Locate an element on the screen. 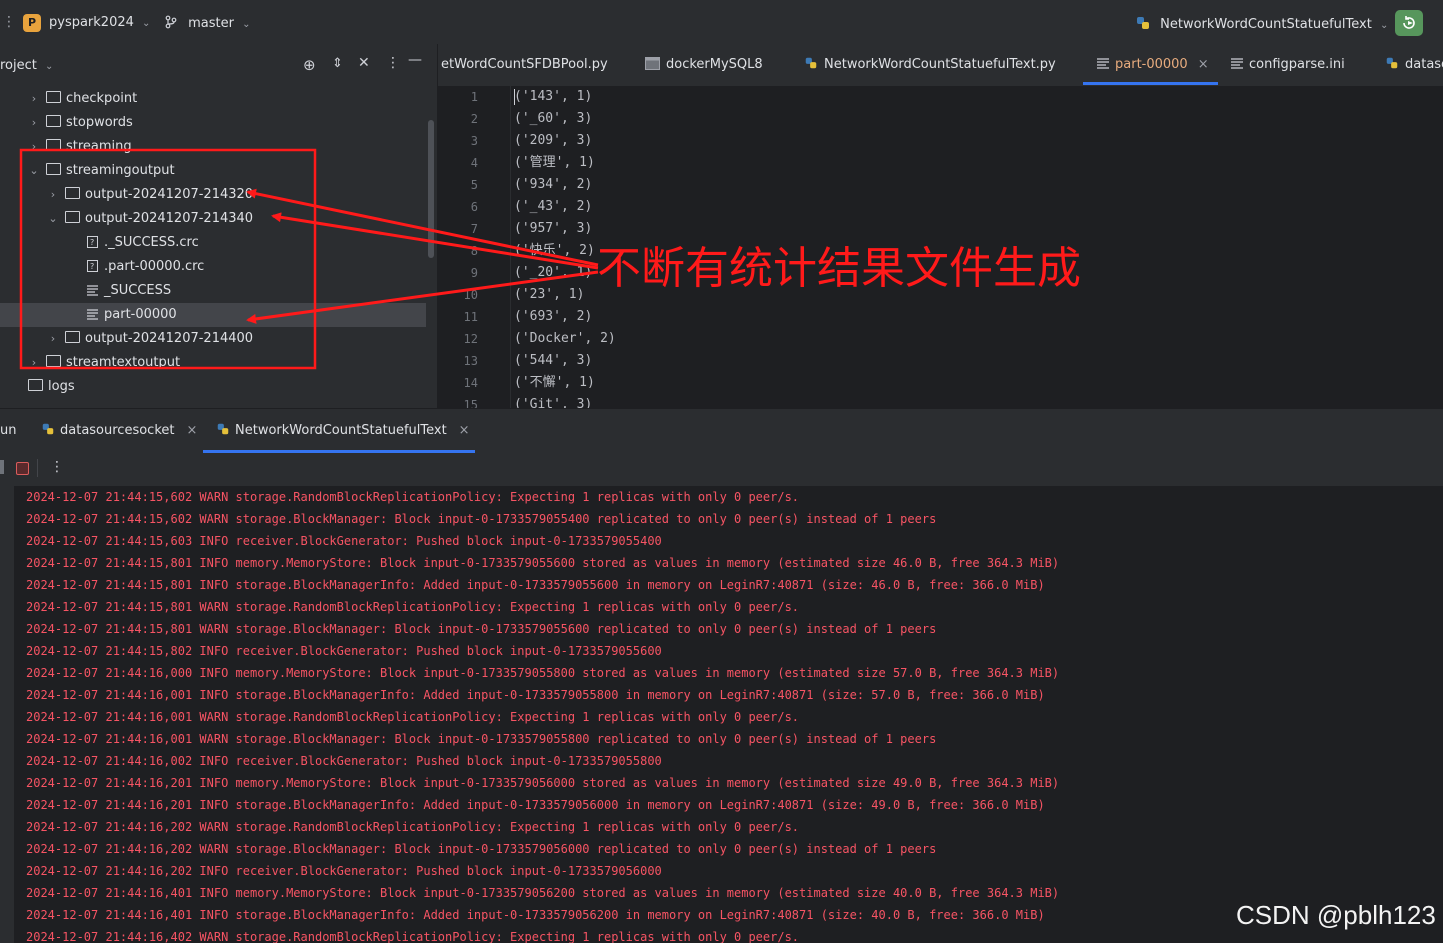 This screenshot has height=943, width=1443. highlight-box is located at coordinates (168, 259).